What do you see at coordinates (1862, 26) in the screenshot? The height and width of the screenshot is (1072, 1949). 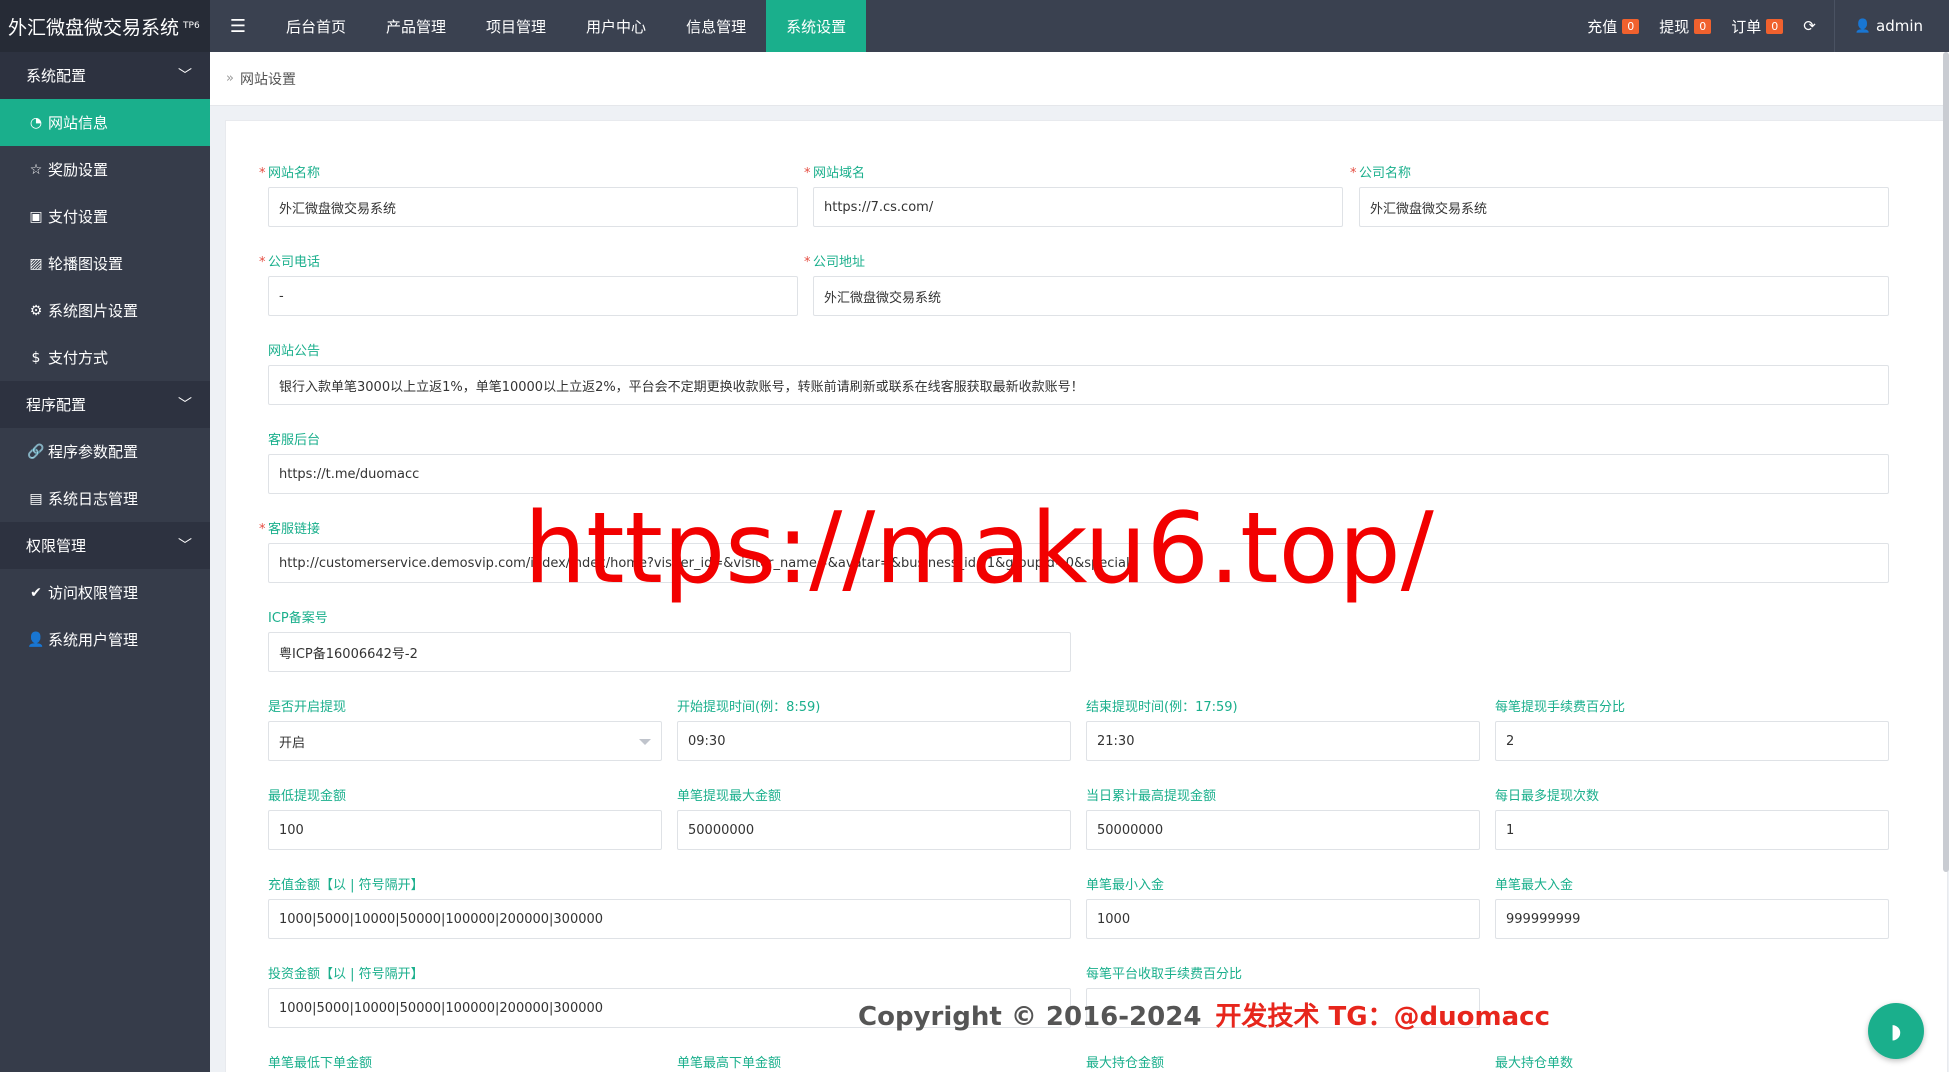 I see `user-icon: 👤` at bounding box center [1862, 26].